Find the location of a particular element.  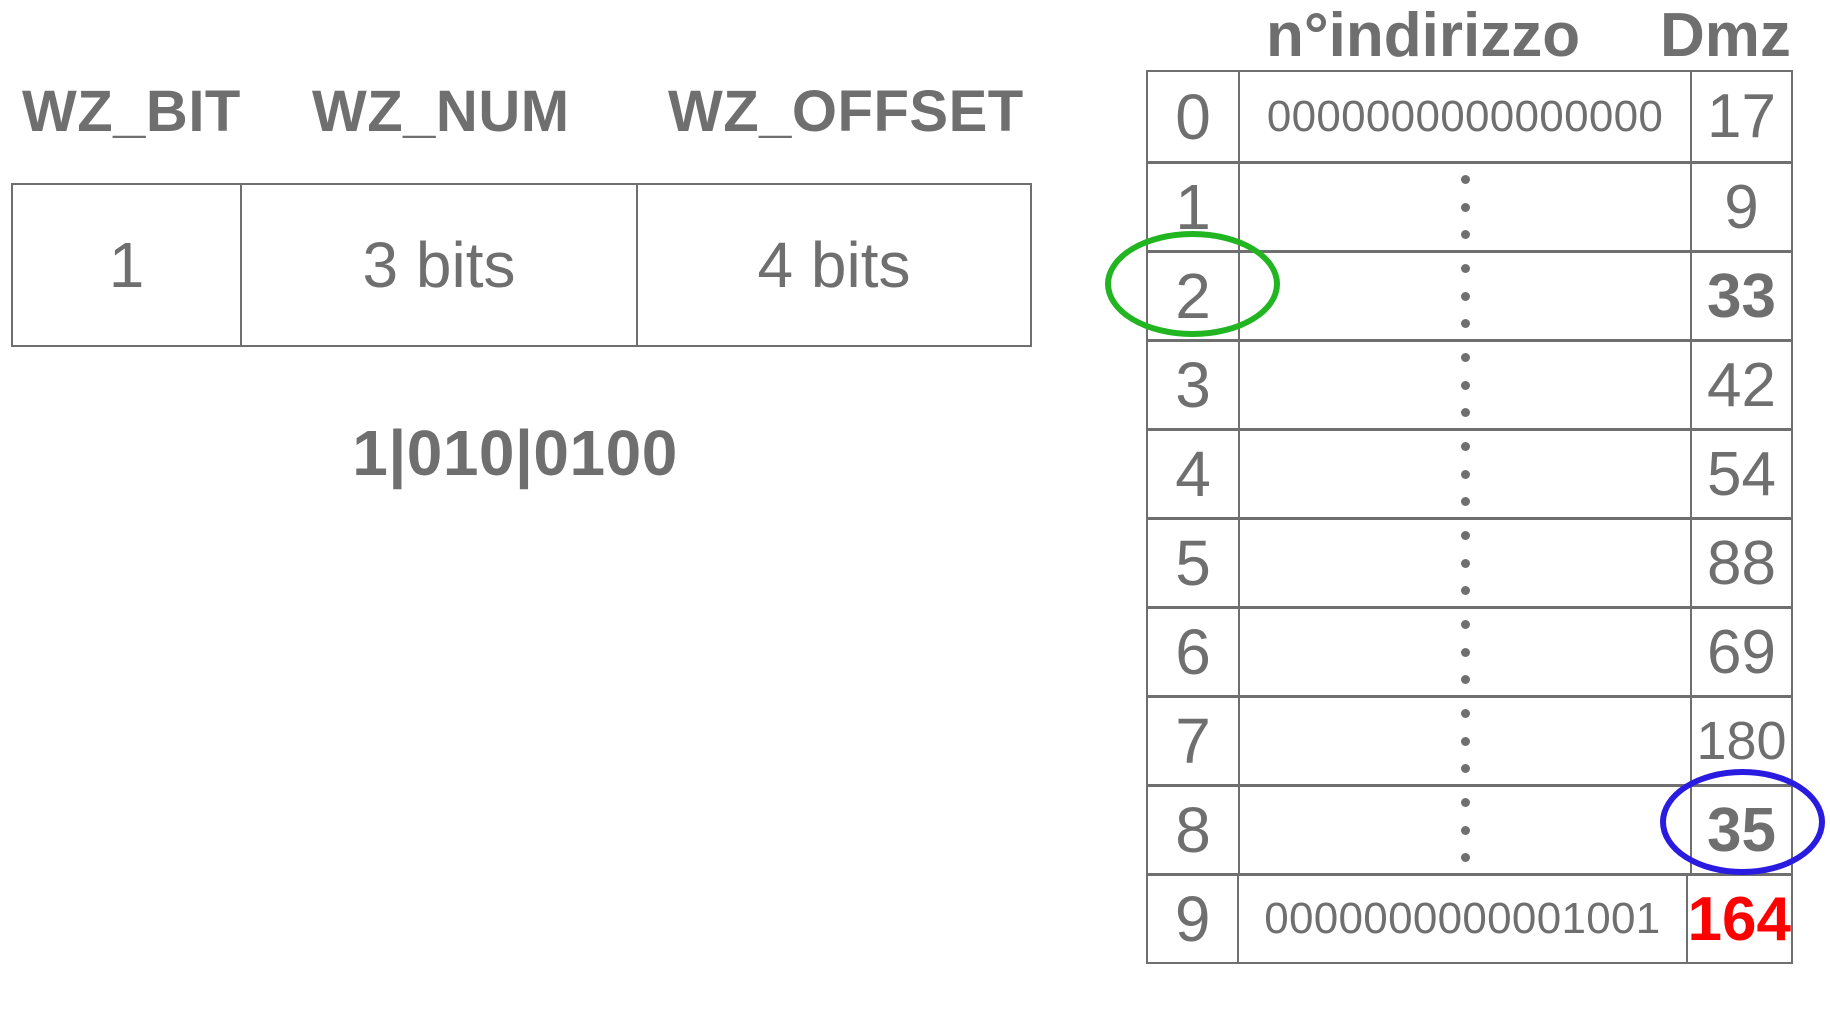

table-row: 6 69 is located at coordinates (1469, 650).